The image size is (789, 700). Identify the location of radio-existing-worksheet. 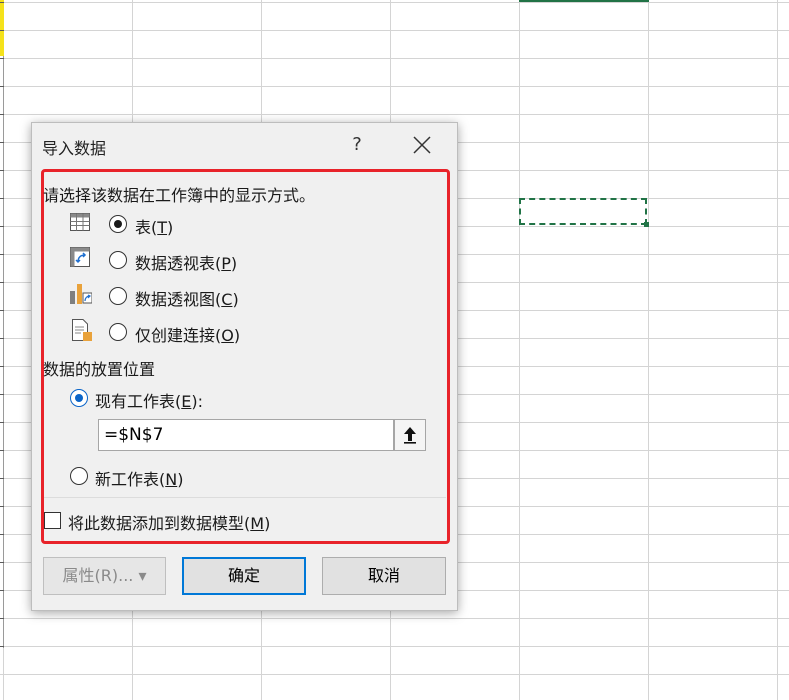
(79, 398).